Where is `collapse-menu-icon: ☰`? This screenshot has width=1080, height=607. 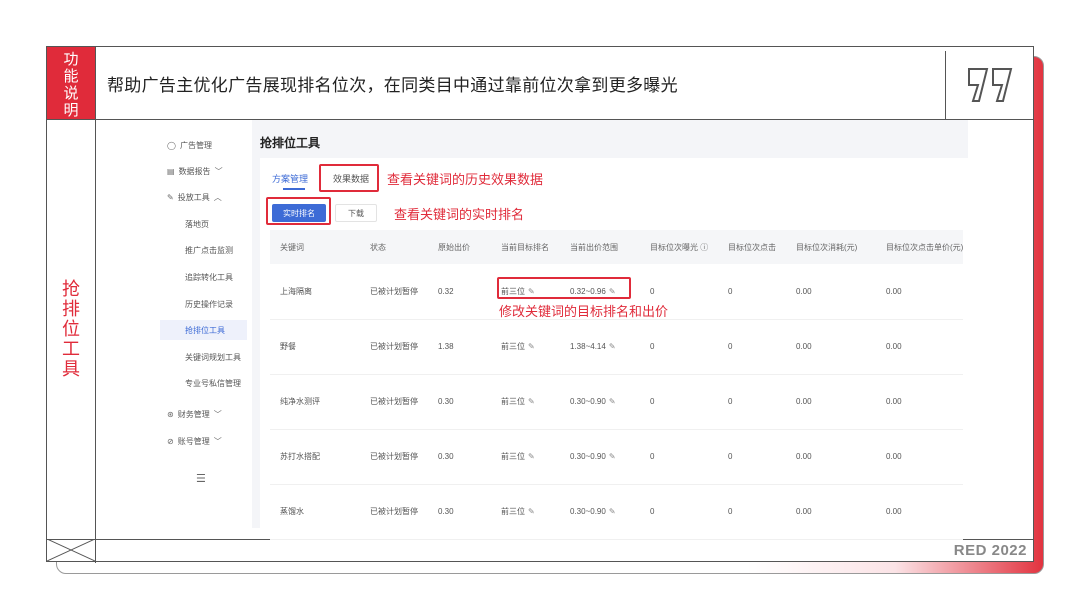 collapse-menu-icon: ☰ is located at coordinates (201, 478).